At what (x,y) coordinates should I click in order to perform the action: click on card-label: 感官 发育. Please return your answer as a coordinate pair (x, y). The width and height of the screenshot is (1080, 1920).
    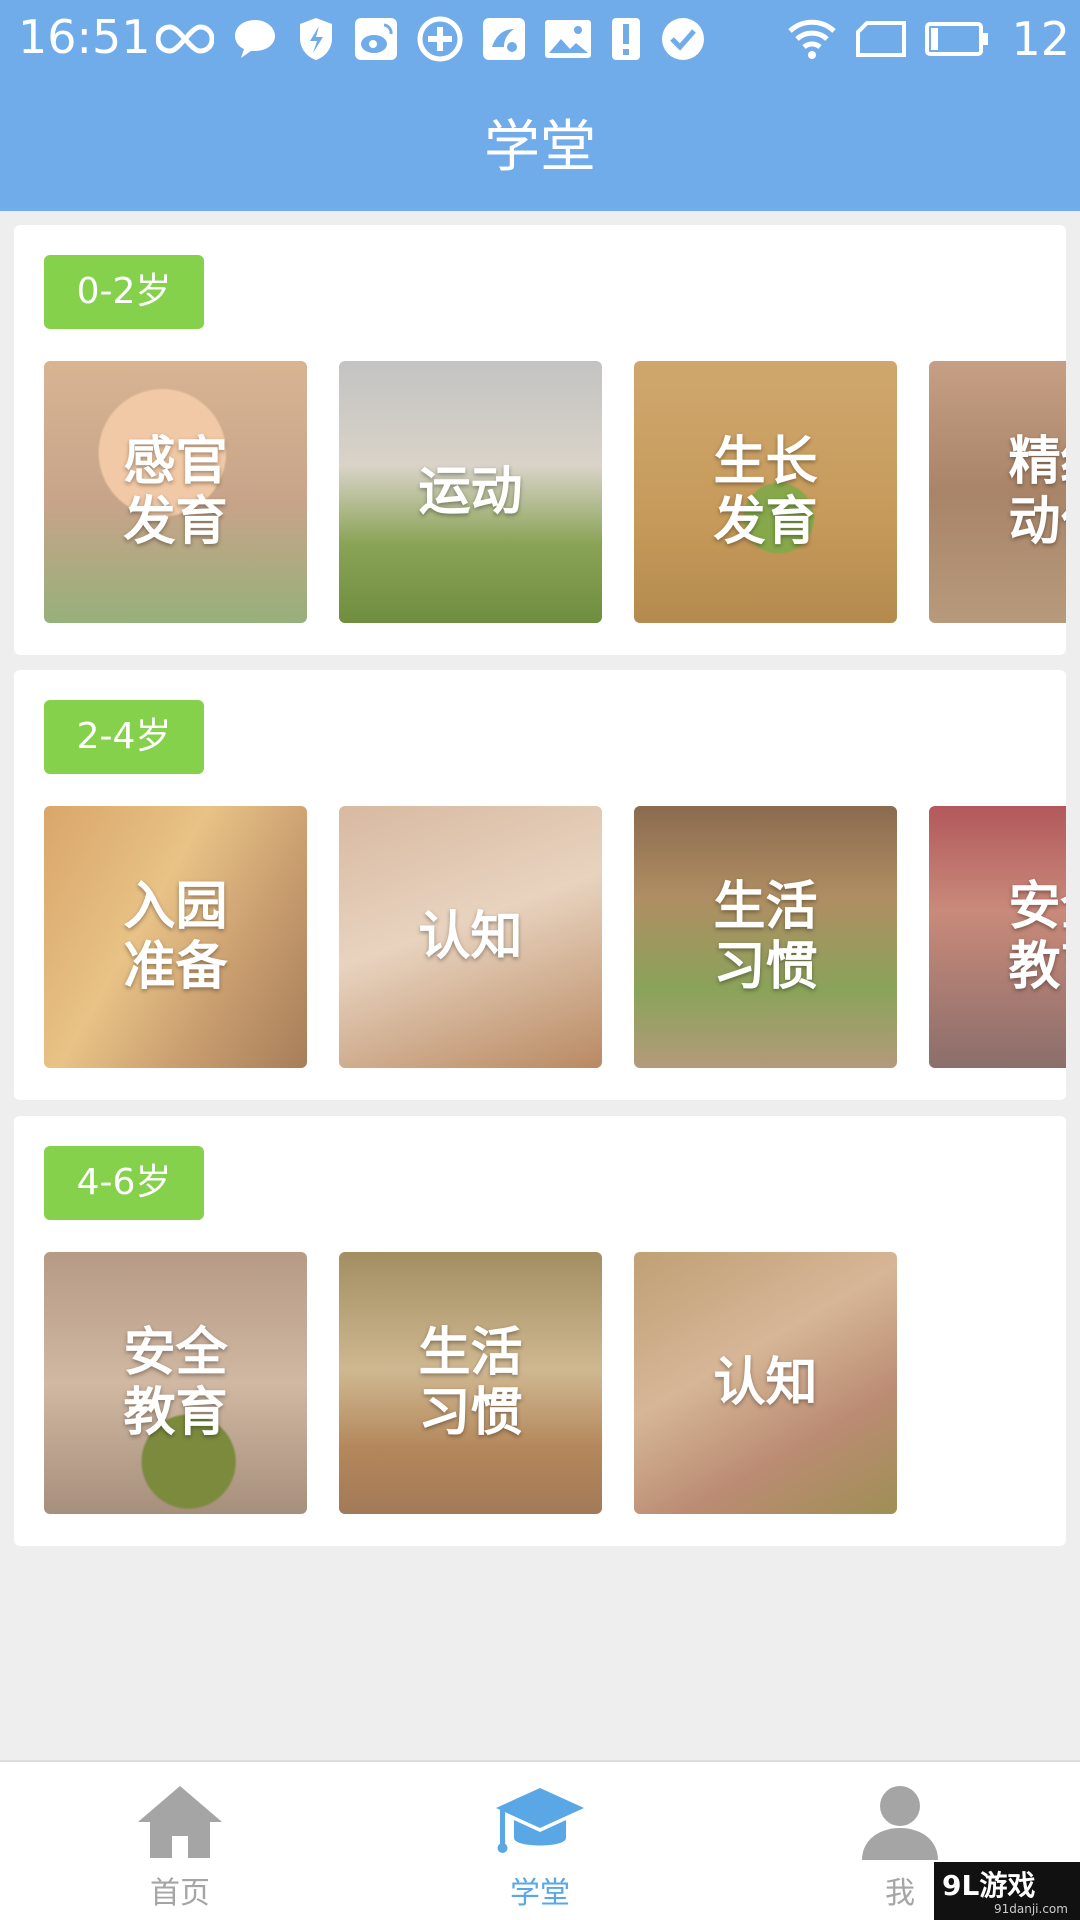
    Looking at the image, I should click on (175, 492).